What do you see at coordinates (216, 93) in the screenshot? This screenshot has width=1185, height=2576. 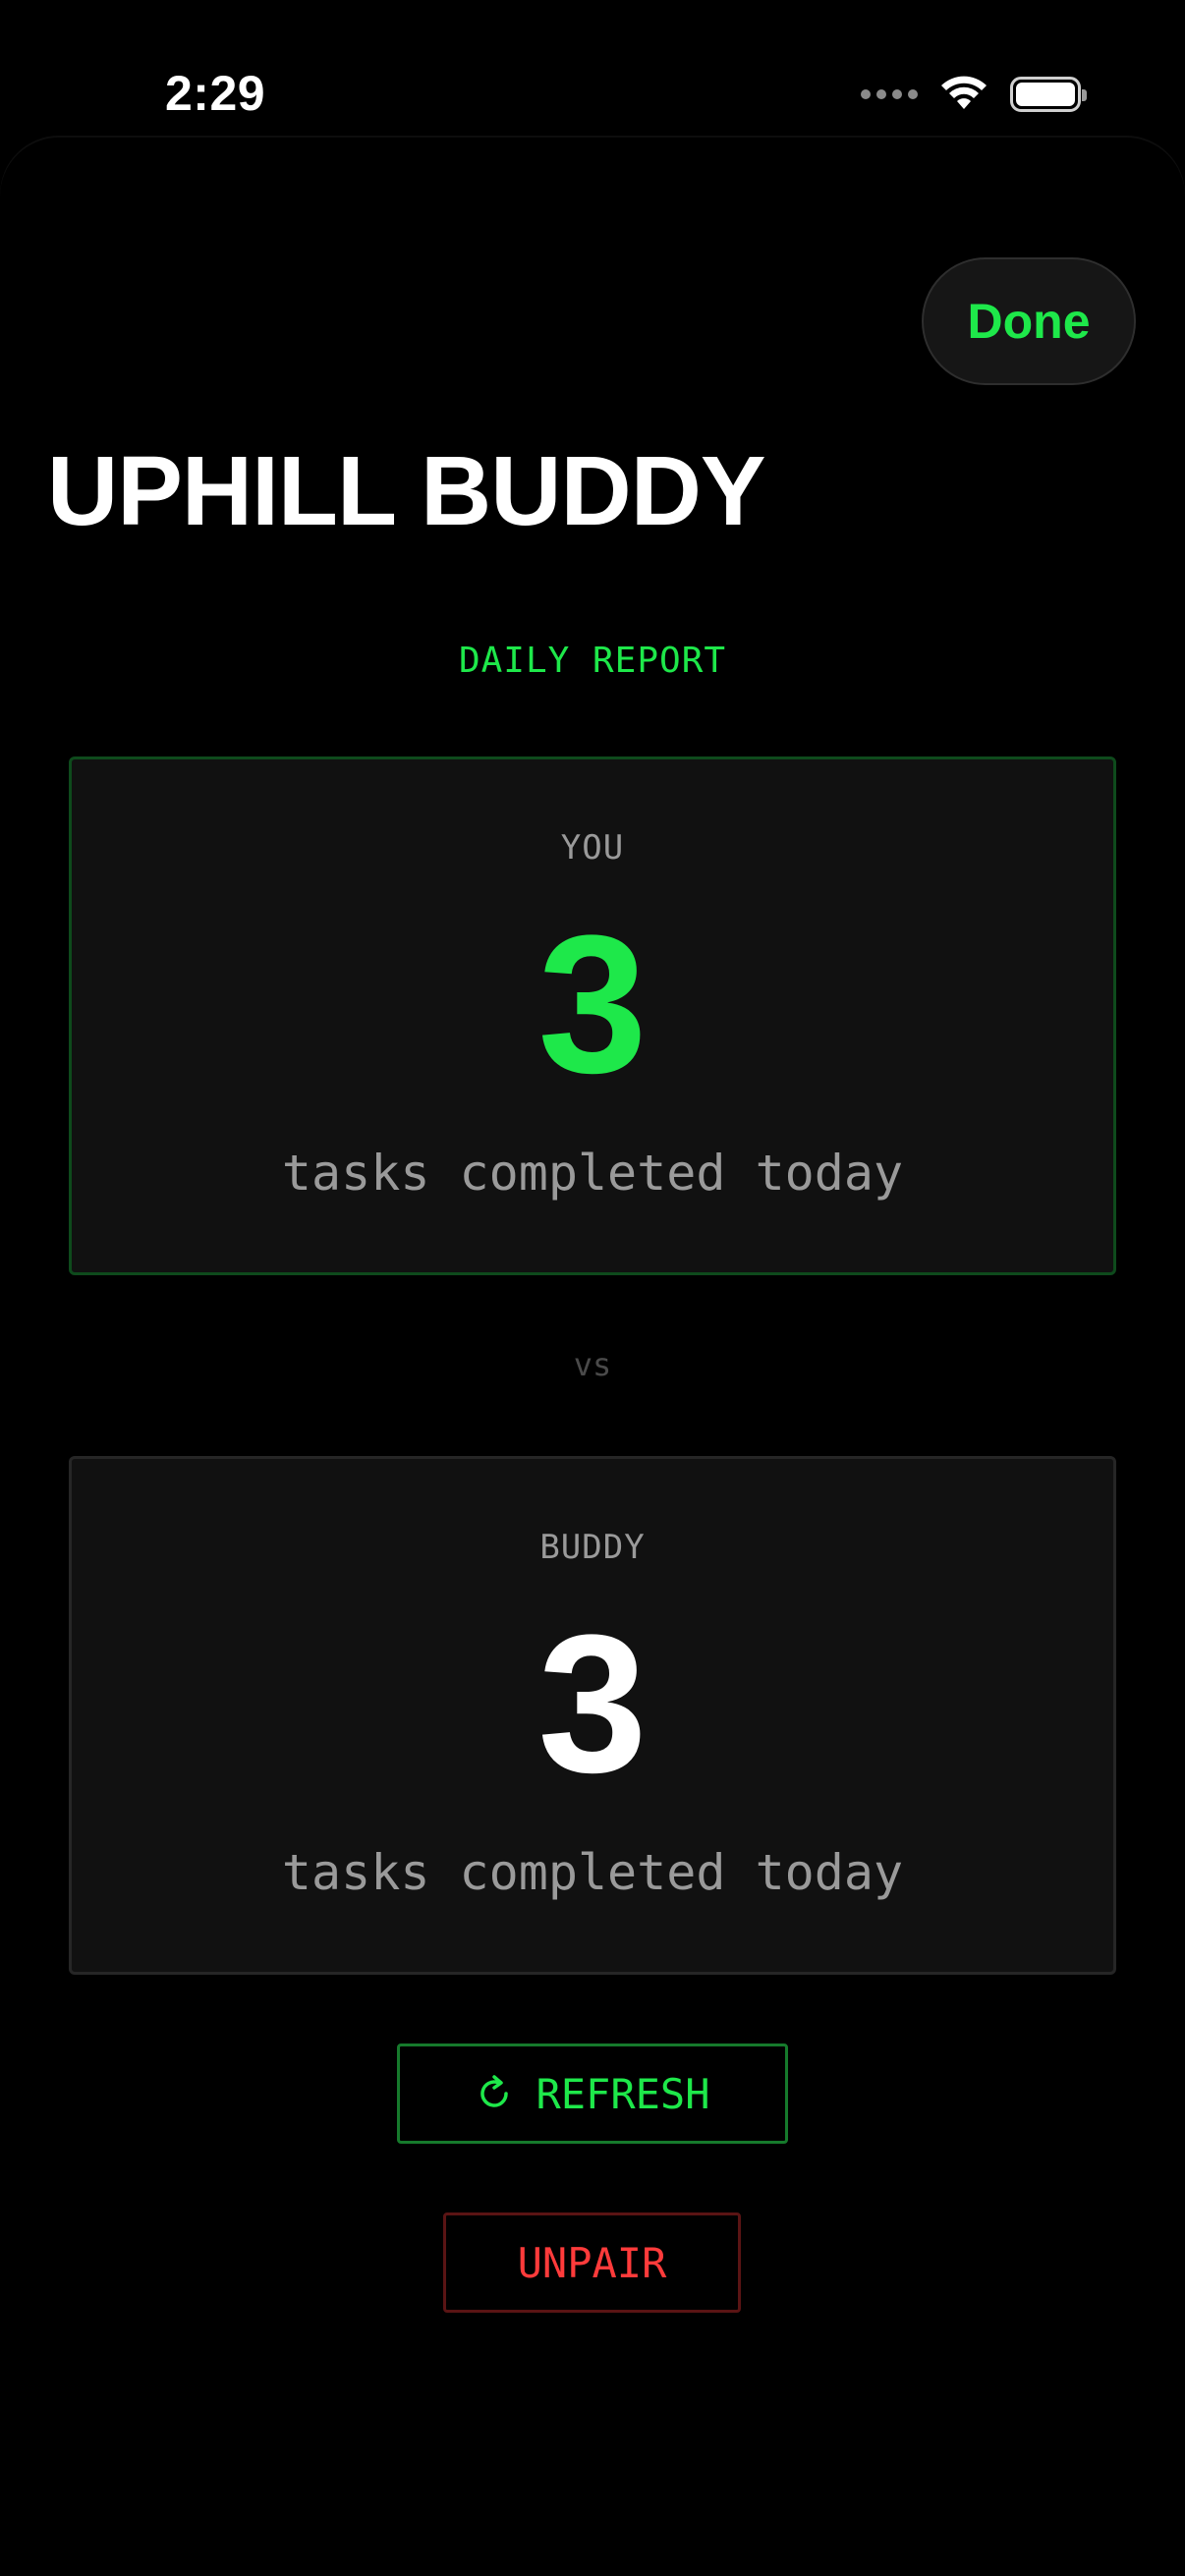 I see `status-time: 2:29` at bounding box center [216, 93].